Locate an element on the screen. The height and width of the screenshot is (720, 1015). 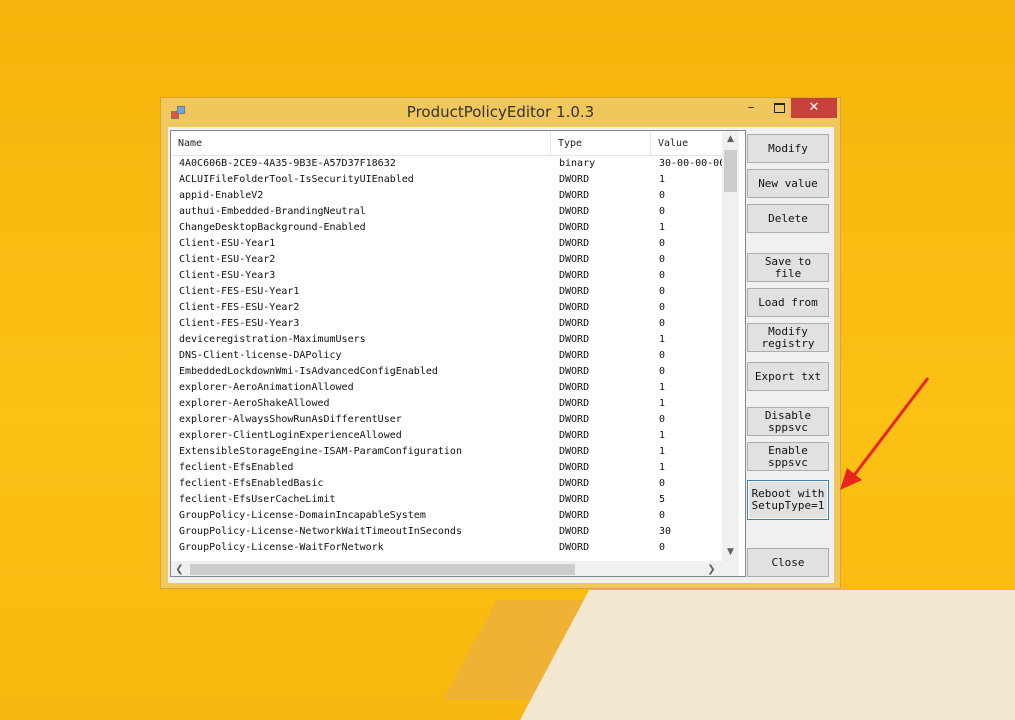
list-row: feclient-EfsEnabledBasic DWORD 0 is located at coordinates (446, 484).